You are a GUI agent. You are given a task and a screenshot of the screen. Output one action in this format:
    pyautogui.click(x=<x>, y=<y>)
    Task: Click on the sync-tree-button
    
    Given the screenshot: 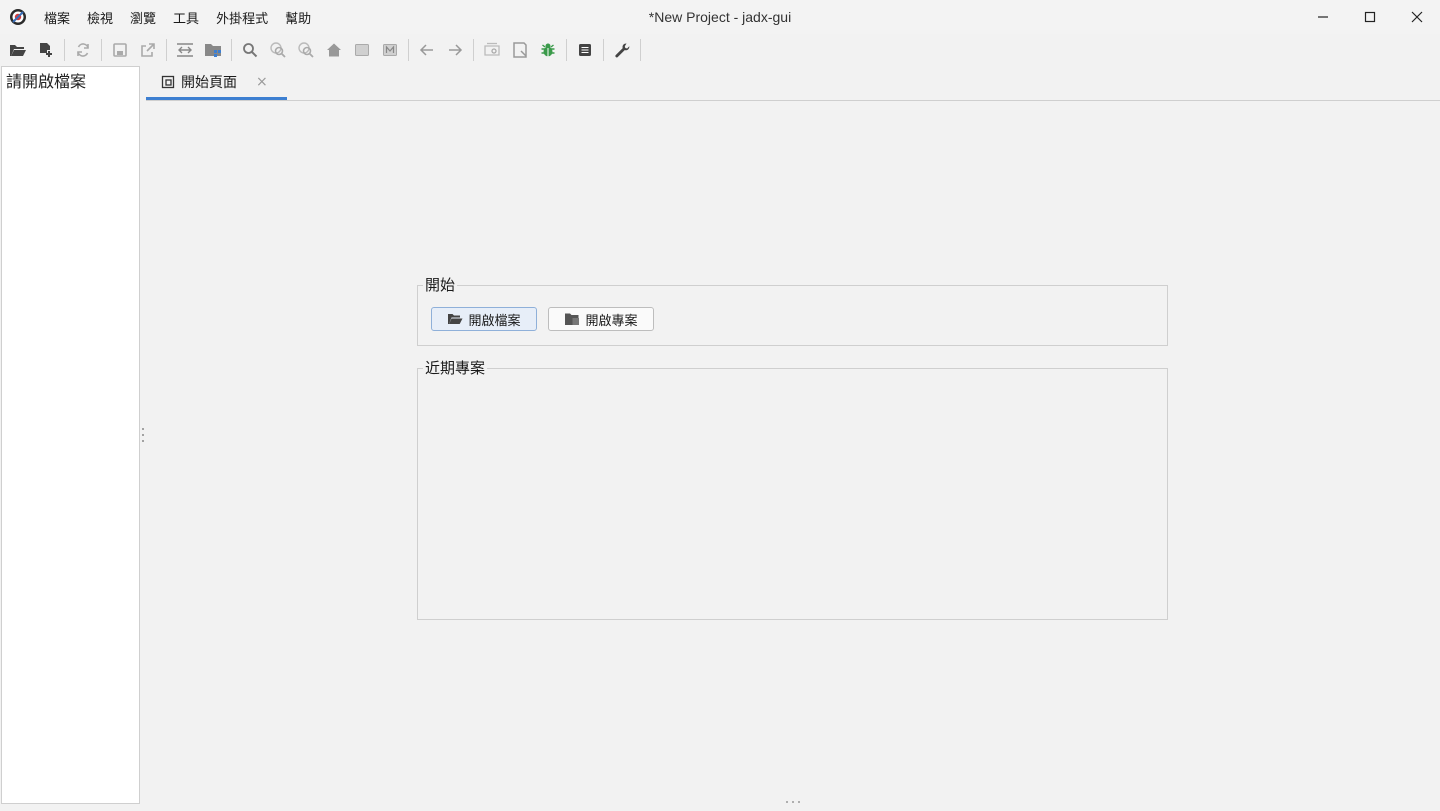 What is the action you would take?
    pyautogui.click(x=185, y=50)
    